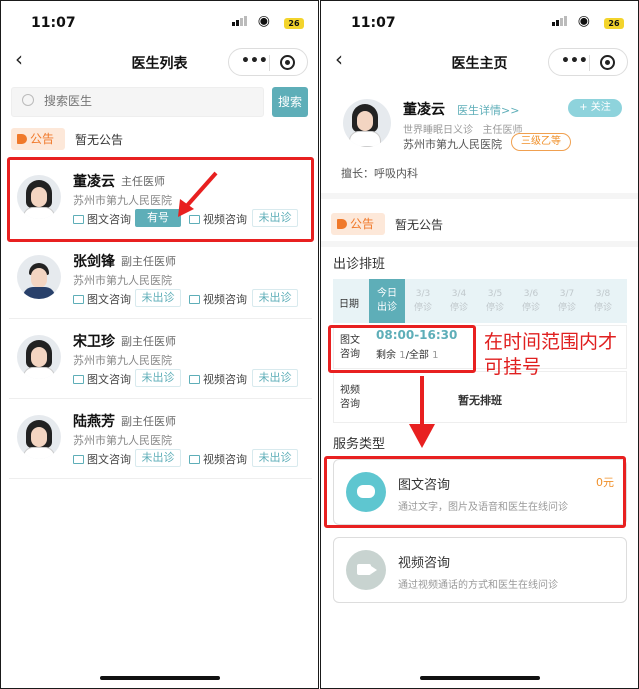 This screenshot has width=639, height=689. I want to click on search-icon, so click(28, 100).